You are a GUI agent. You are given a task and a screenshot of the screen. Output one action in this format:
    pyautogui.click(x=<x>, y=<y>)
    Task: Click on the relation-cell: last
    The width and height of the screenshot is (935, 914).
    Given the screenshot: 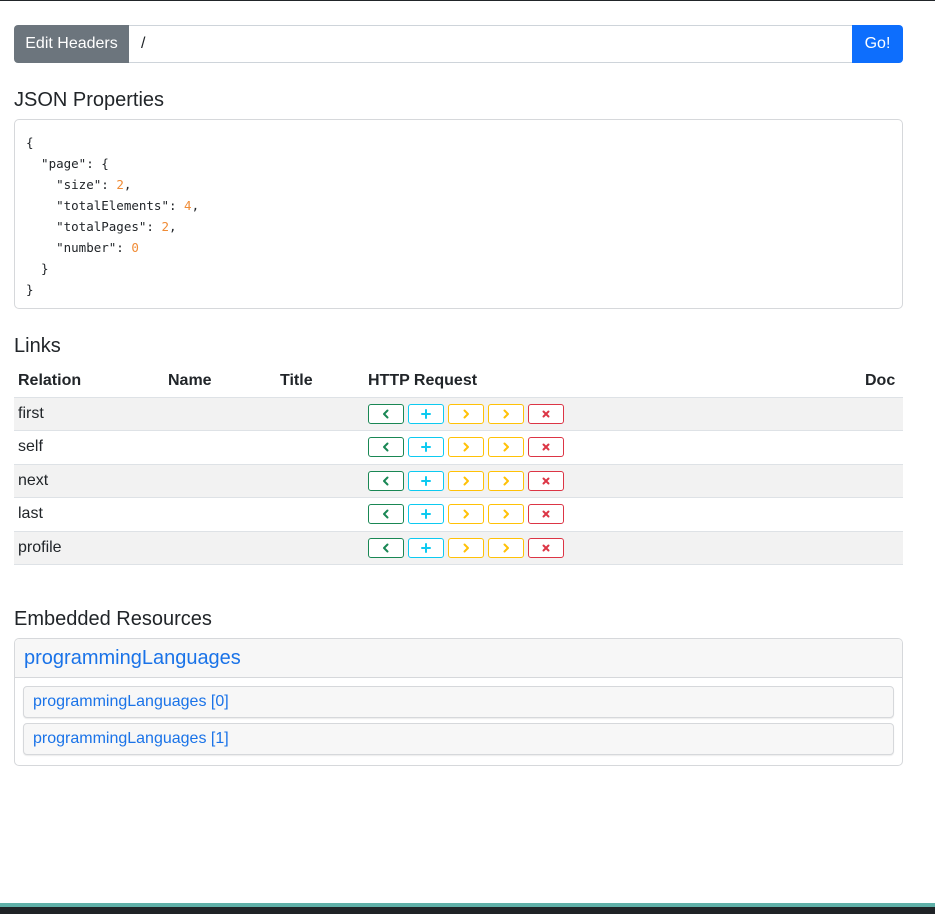 What is the action you would take?
    pyautogui.click(x=89, y=514)
    